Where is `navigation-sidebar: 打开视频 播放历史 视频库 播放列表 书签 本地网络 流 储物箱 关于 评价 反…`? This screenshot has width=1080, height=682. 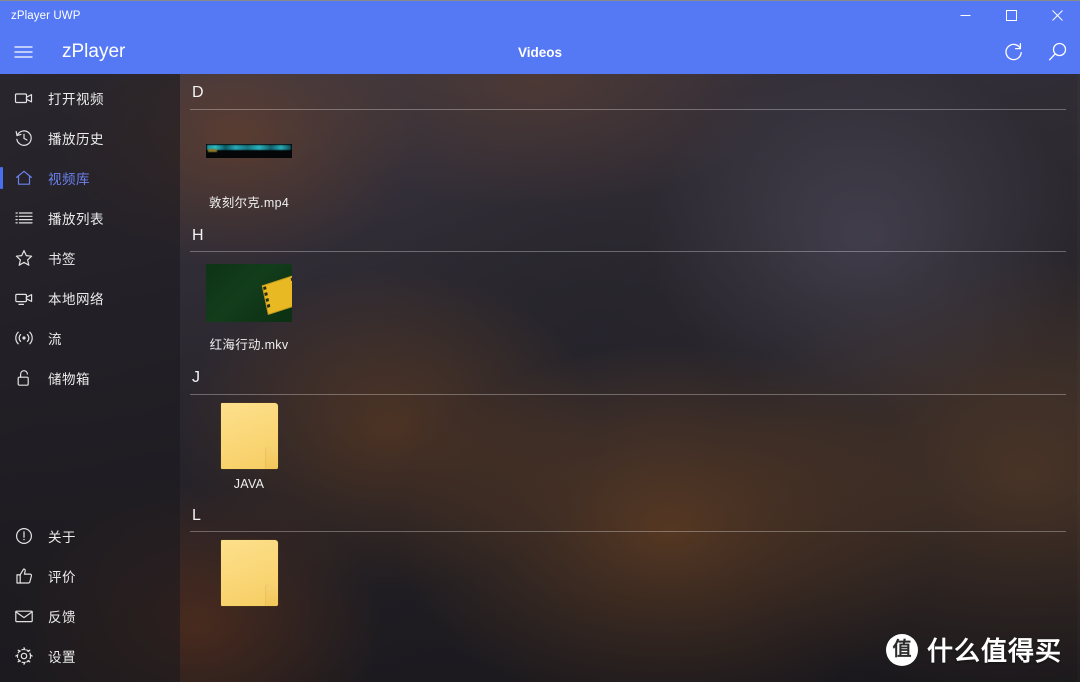 navigation-sidebar: 打开视频 播放历史 视频库 播放列表 书签 本地网络 流 储物箱 关于 评价 反… is located at coordinates (90, 378).